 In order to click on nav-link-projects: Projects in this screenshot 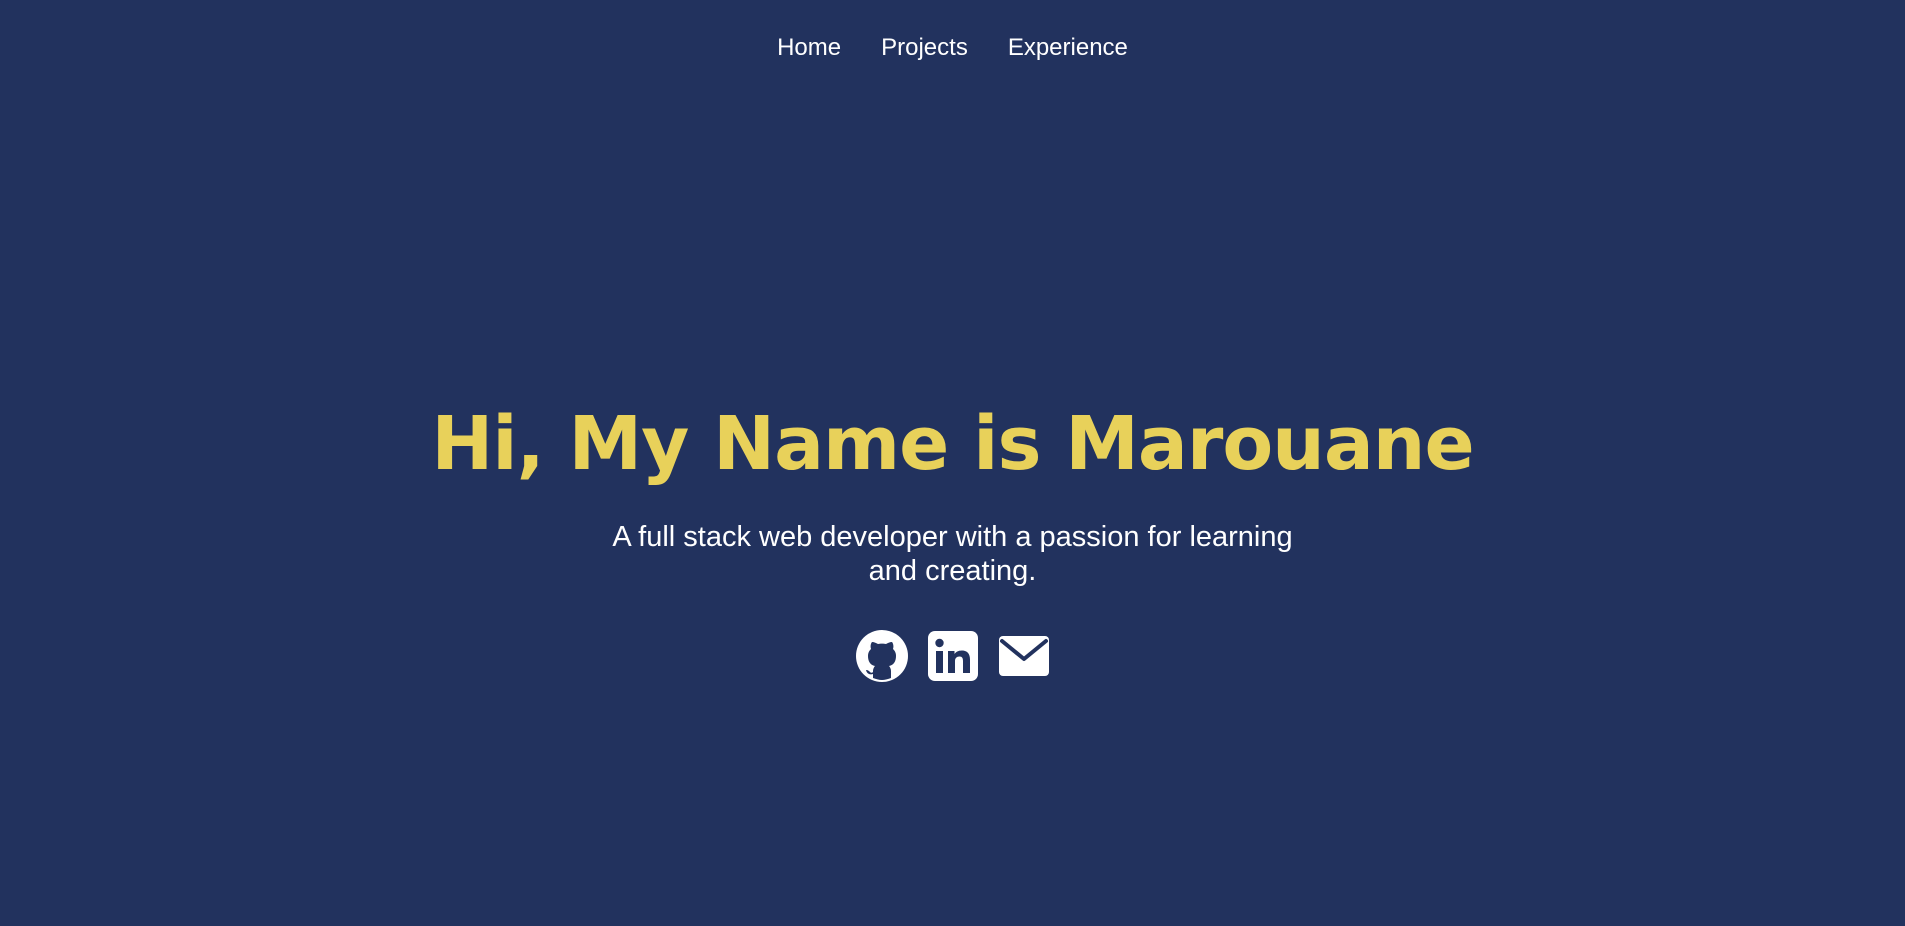, I will do `click(924, 48)`.